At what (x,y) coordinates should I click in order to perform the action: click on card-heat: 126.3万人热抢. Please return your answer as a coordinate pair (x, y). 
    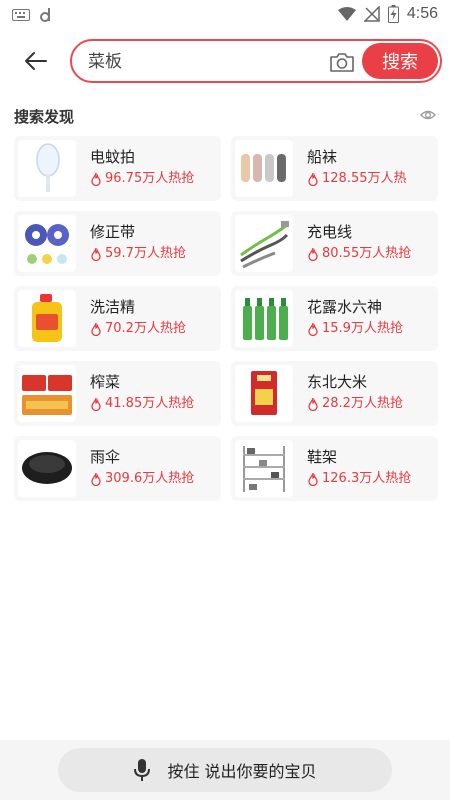
    Looking at the image, I should click on (372, 479).